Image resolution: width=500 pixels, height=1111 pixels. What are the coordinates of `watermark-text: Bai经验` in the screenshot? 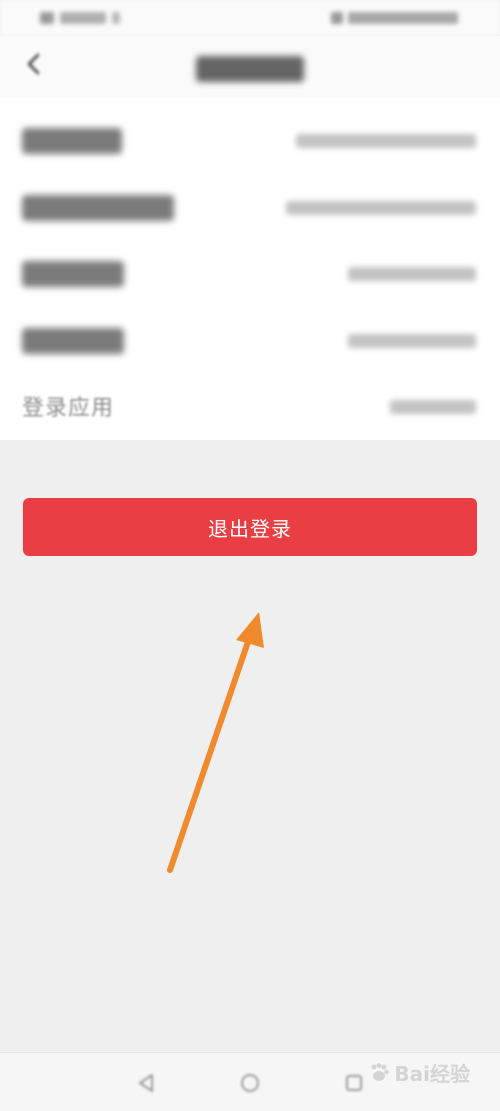 It's located at (432, 1074).